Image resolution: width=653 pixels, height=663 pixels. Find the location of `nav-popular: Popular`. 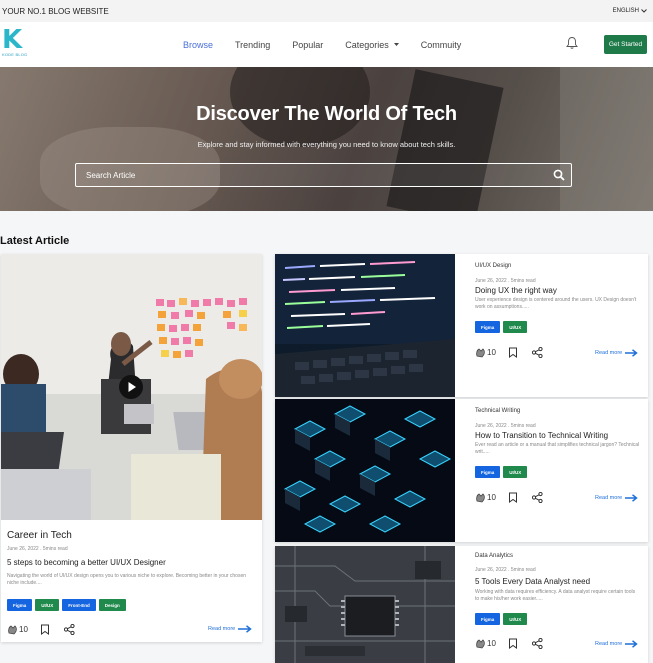

nav-popular: Popular is located at coordinates (307, 45).